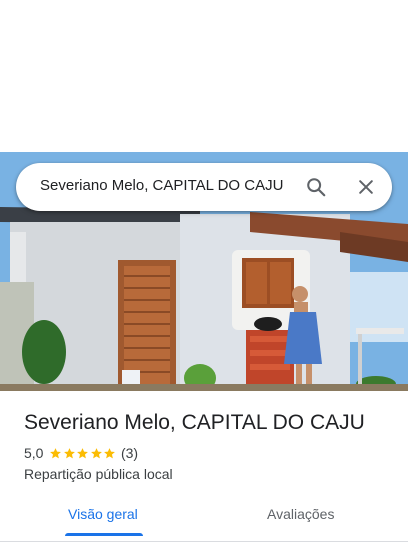 The image size is (408, 544). I want to click on tab-overview: Visão geral, so click(103, 514).